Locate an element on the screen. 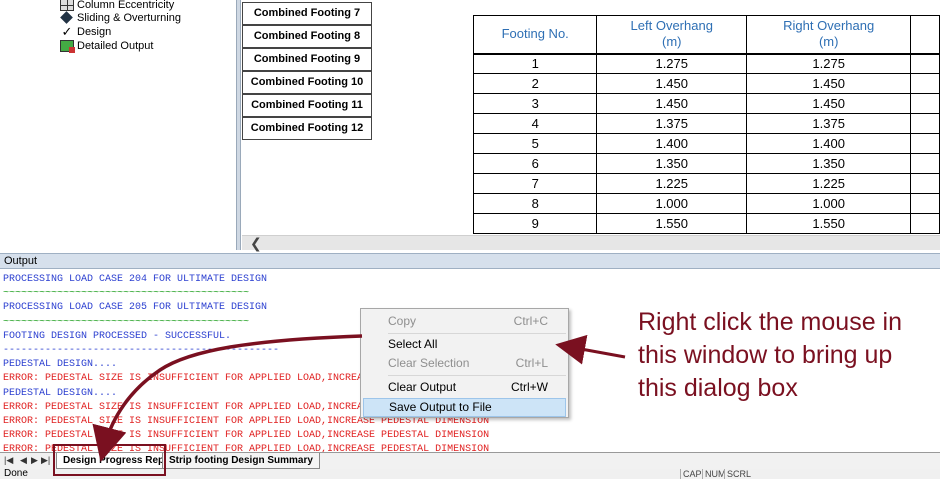 The image size is (940, 479). menu-item-label: Copy is located at coordinates (402, 321).